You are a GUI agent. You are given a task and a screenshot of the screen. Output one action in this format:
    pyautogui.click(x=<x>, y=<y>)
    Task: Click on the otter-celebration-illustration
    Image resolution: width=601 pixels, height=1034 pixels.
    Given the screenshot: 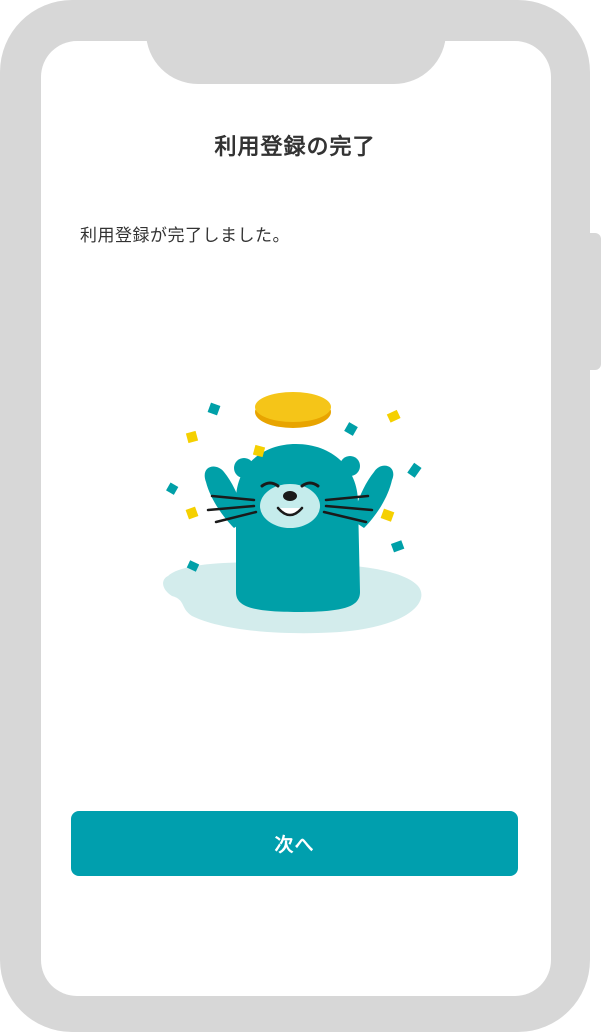 What is the action you would take?
    pyautogui.click(x=292, y=513)
    